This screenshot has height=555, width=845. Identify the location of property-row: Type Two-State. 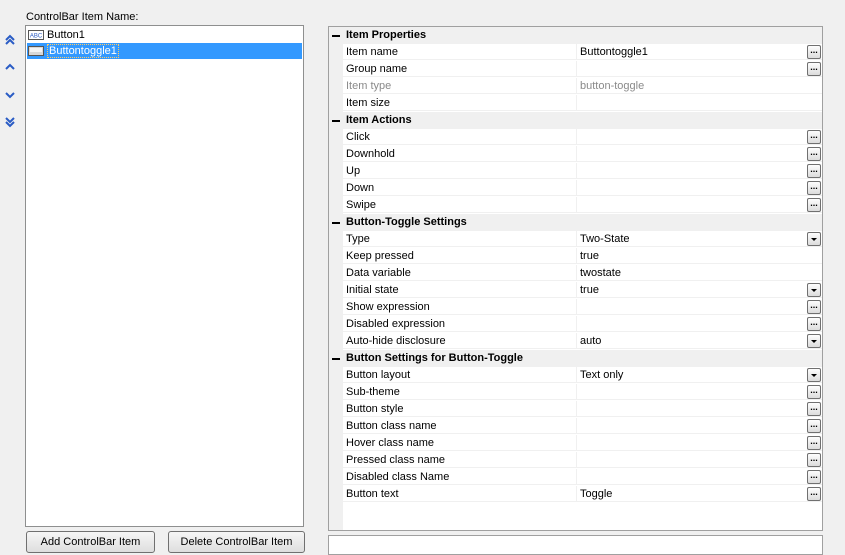
(575, 239).